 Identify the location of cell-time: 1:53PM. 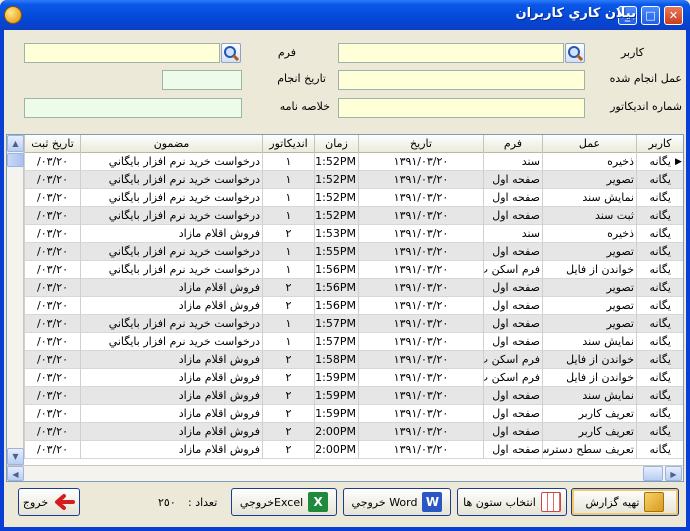
(336, 234).